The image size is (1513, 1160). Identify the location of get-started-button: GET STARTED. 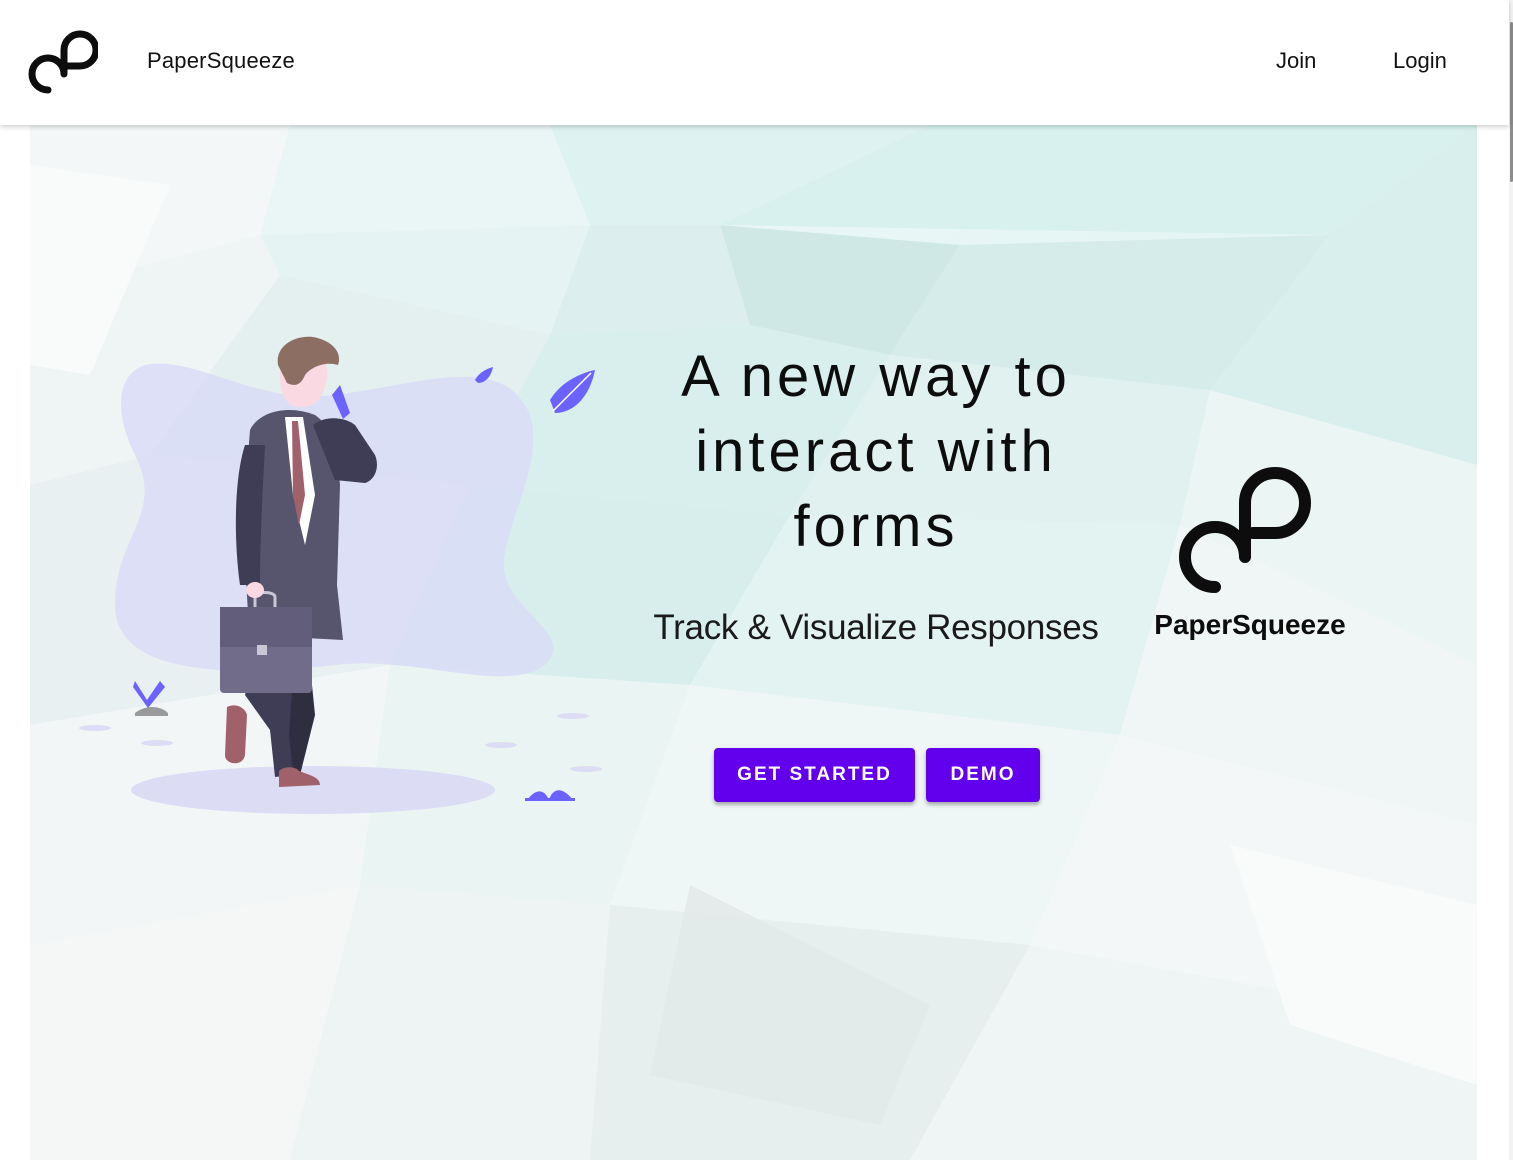
(814, 775).